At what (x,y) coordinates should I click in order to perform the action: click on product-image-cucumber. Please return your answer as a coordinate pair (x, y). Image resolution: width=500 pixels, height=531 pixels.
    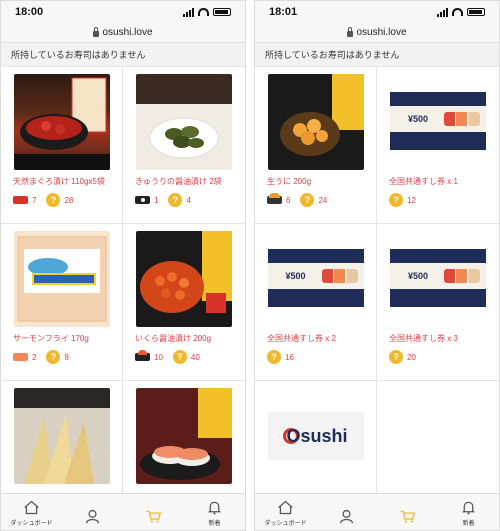
    Looking at the image, I should click on (184, 122).